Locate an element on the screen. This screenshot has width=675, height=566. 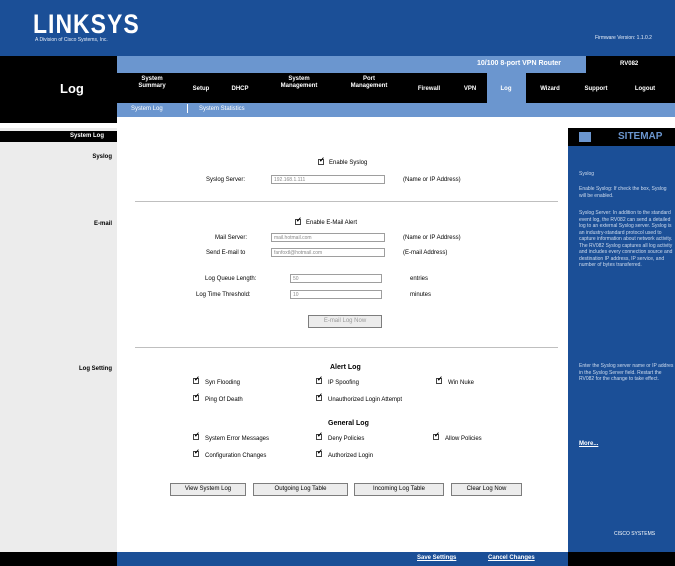
product-name: 10/100 8-port VPN Router is located at coordinates (519, 63).